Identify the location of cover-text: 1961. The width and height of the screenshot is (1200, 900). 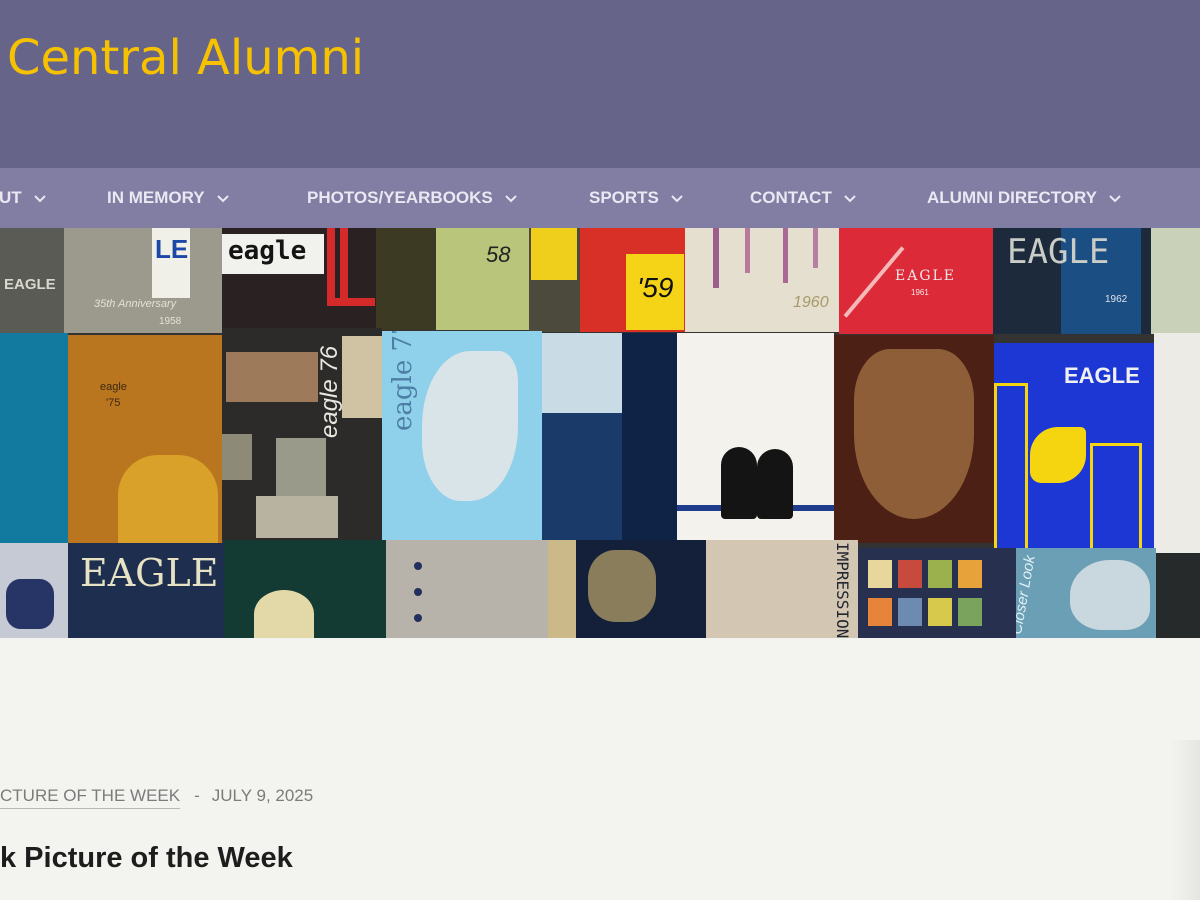
(920, 292).